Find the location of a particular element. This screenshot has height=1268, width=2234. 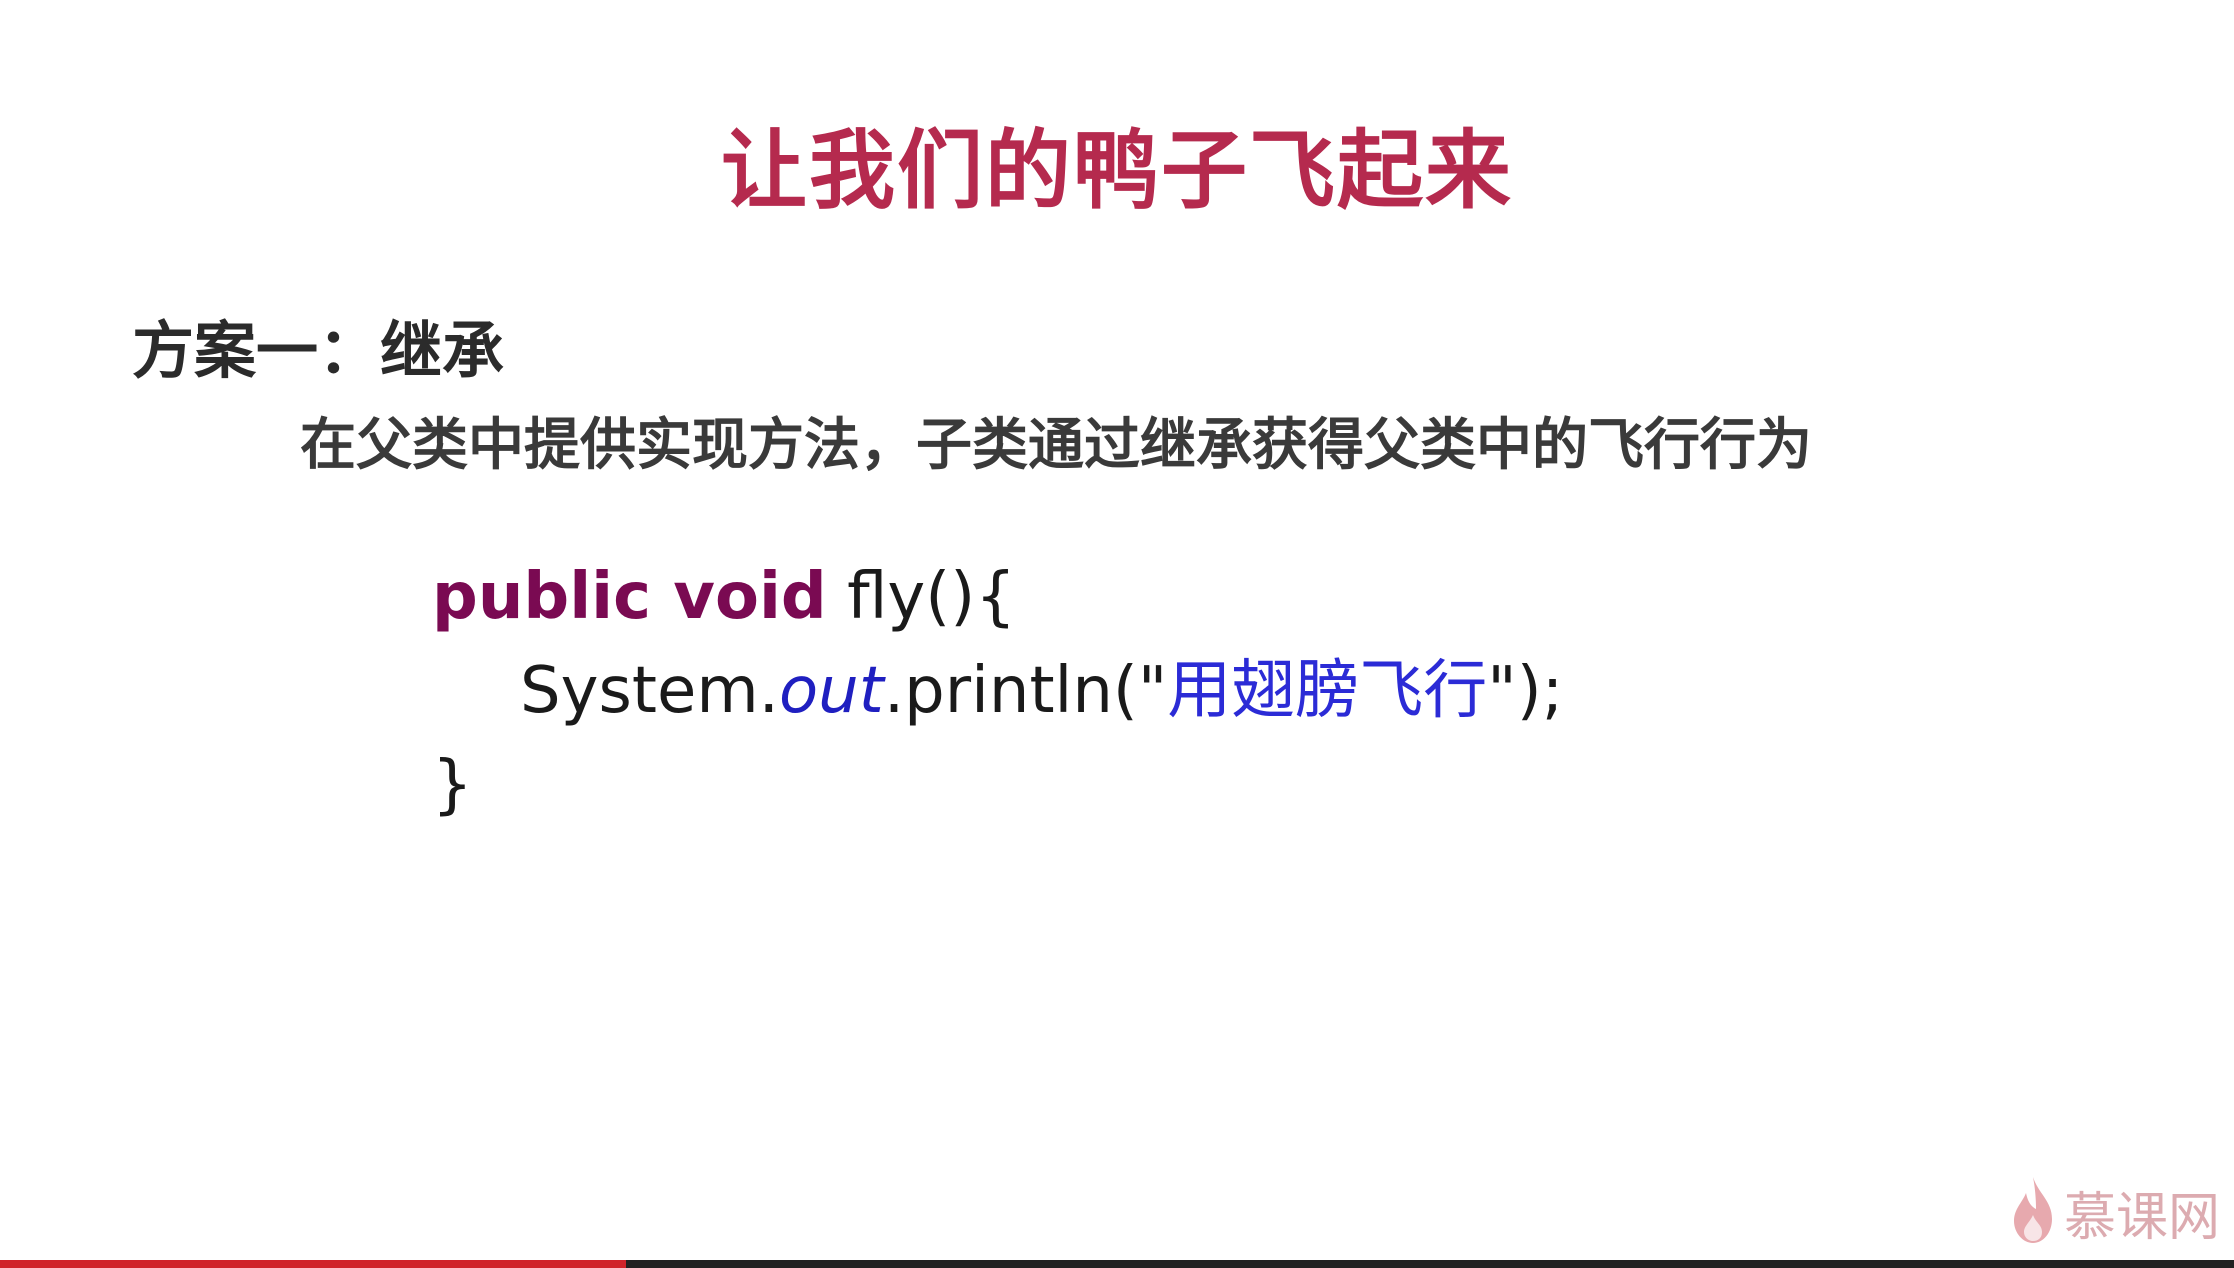

video-progress-bar is located at coordinates (1117, 1264).